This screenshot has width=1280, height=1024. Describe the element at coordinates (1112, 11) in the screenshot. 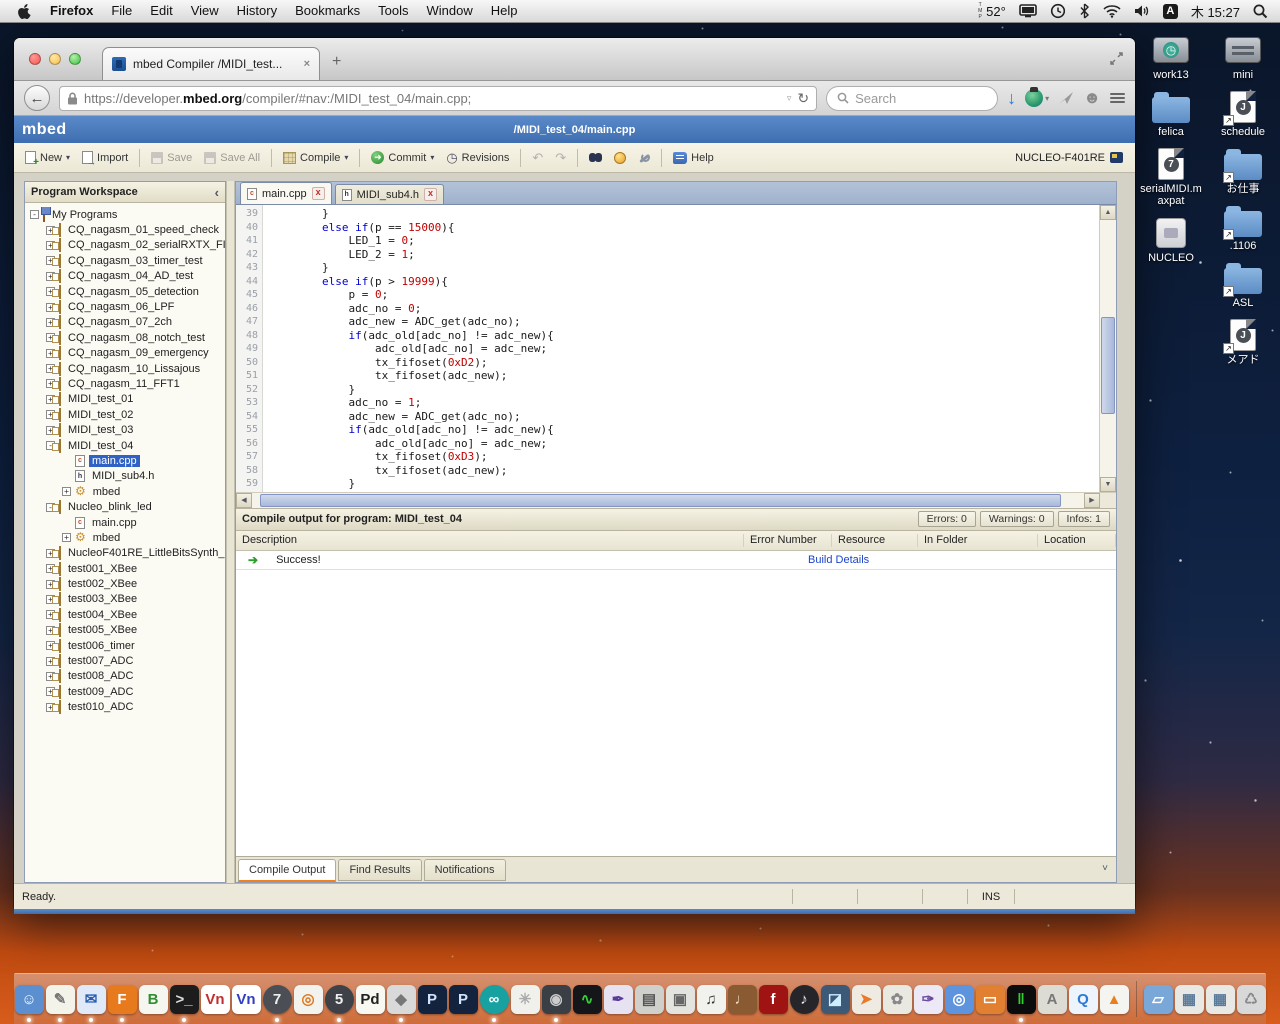

I see `wifi-icon` at that location.